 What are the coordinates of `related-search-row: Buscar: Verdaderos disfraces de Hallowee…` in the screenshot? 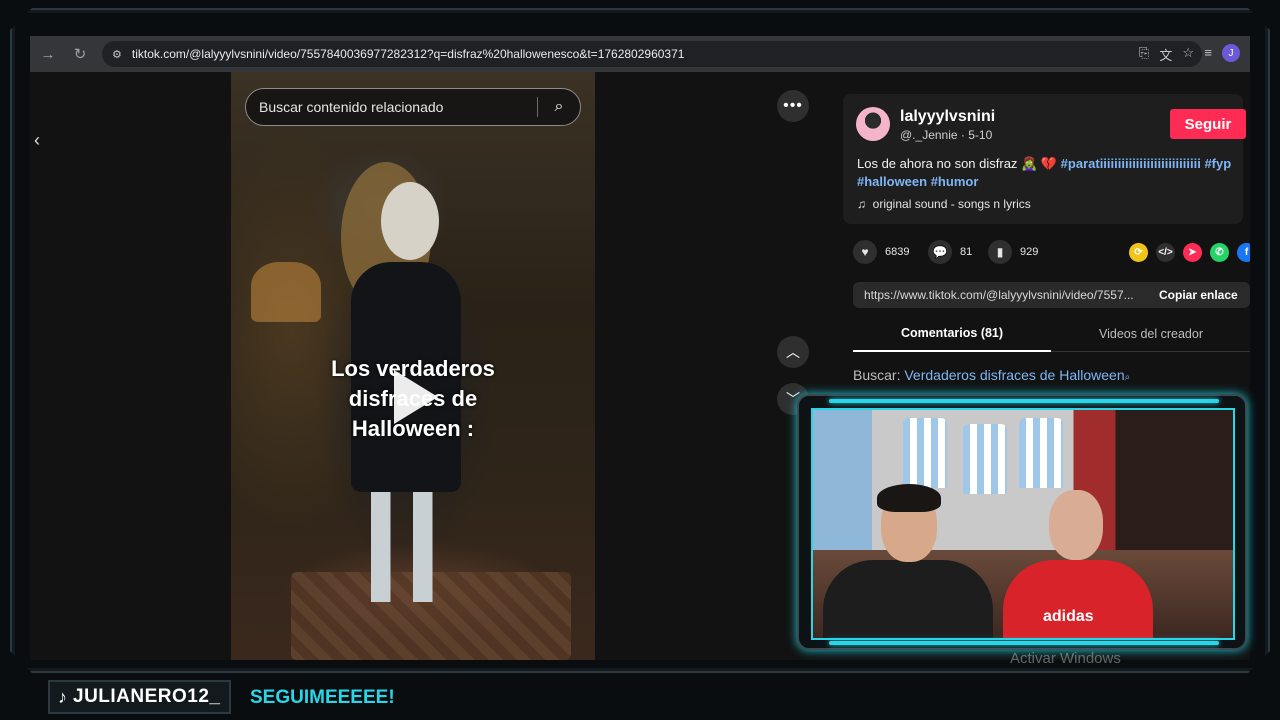 It's located at (991, 375).